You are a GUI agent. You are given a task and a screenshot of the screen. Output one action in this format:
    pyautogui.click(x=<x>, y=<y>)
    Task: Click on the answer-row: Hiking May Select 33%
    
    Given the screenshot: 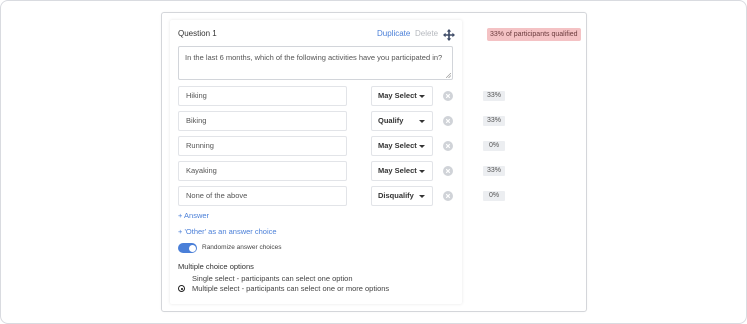 What is the action you would take?
    pyautogui.click(x=373, y=96)
    